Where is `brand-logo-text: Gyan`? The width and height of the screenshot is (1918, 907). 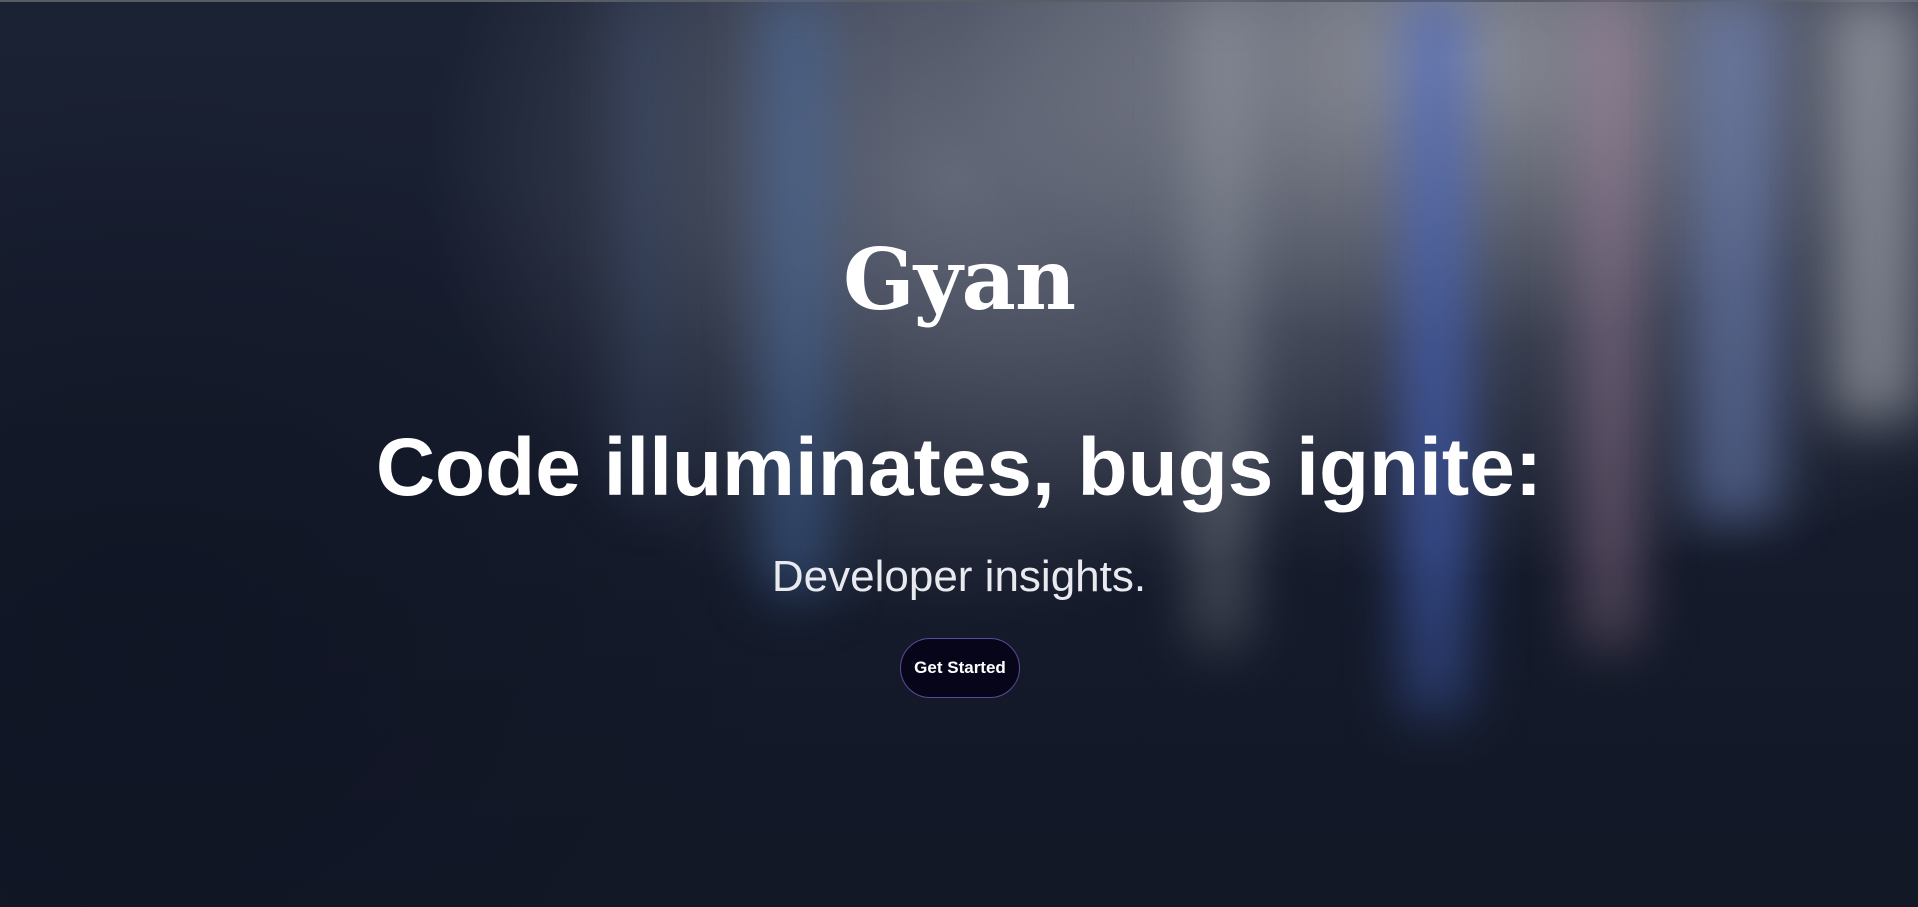 brand-logo-text: Gyan is located at coordinates (959, 279).